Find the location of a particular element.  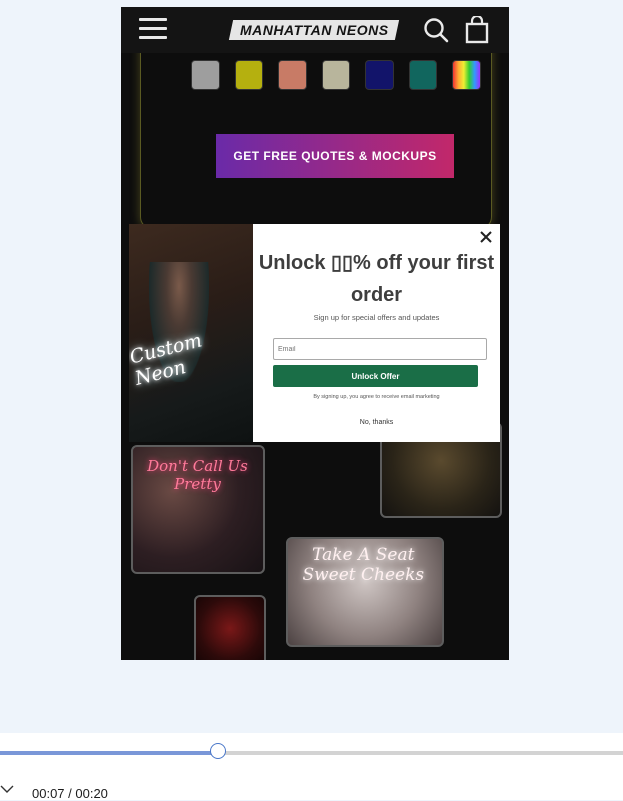

cart-icon is located at coordinates (477, 30).